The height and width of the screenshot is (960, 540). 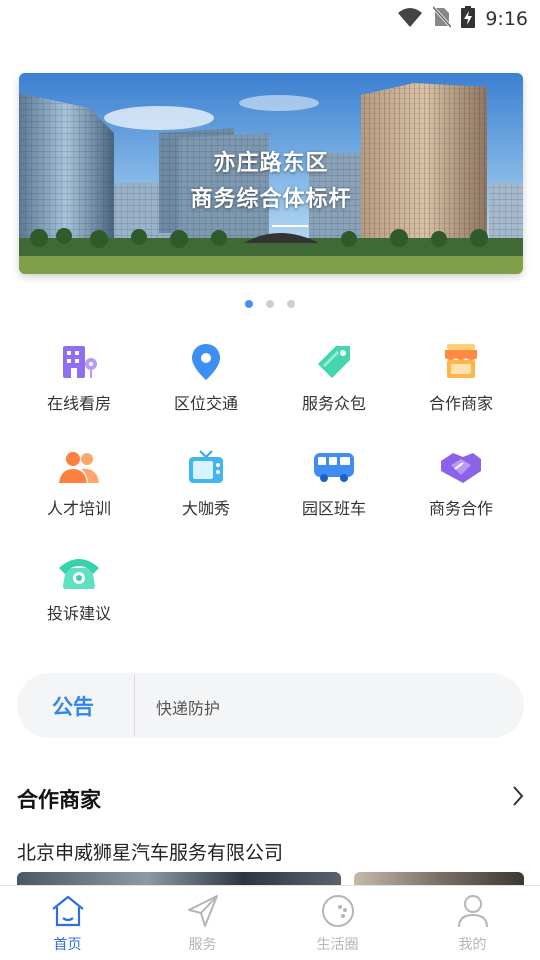 I want to click on grid-item-location-traffic: 区位交通, so click(x=206, y=377).